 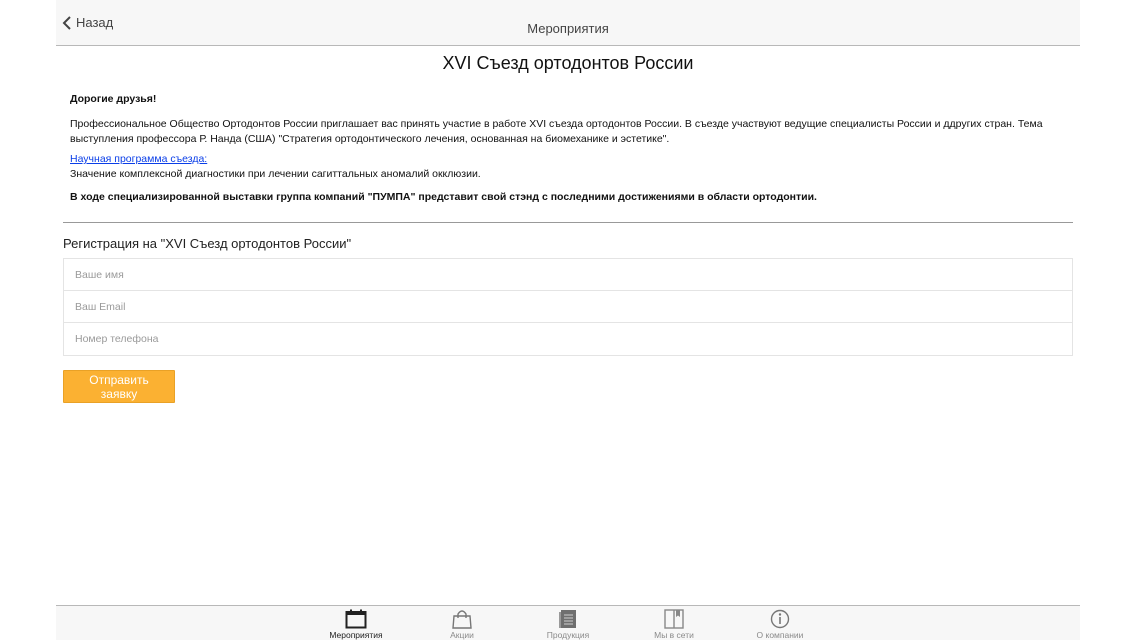 What do you see at coordinates (780, 619) in the screenshot?
I see `info-icon` at bounding box center [780, 619].